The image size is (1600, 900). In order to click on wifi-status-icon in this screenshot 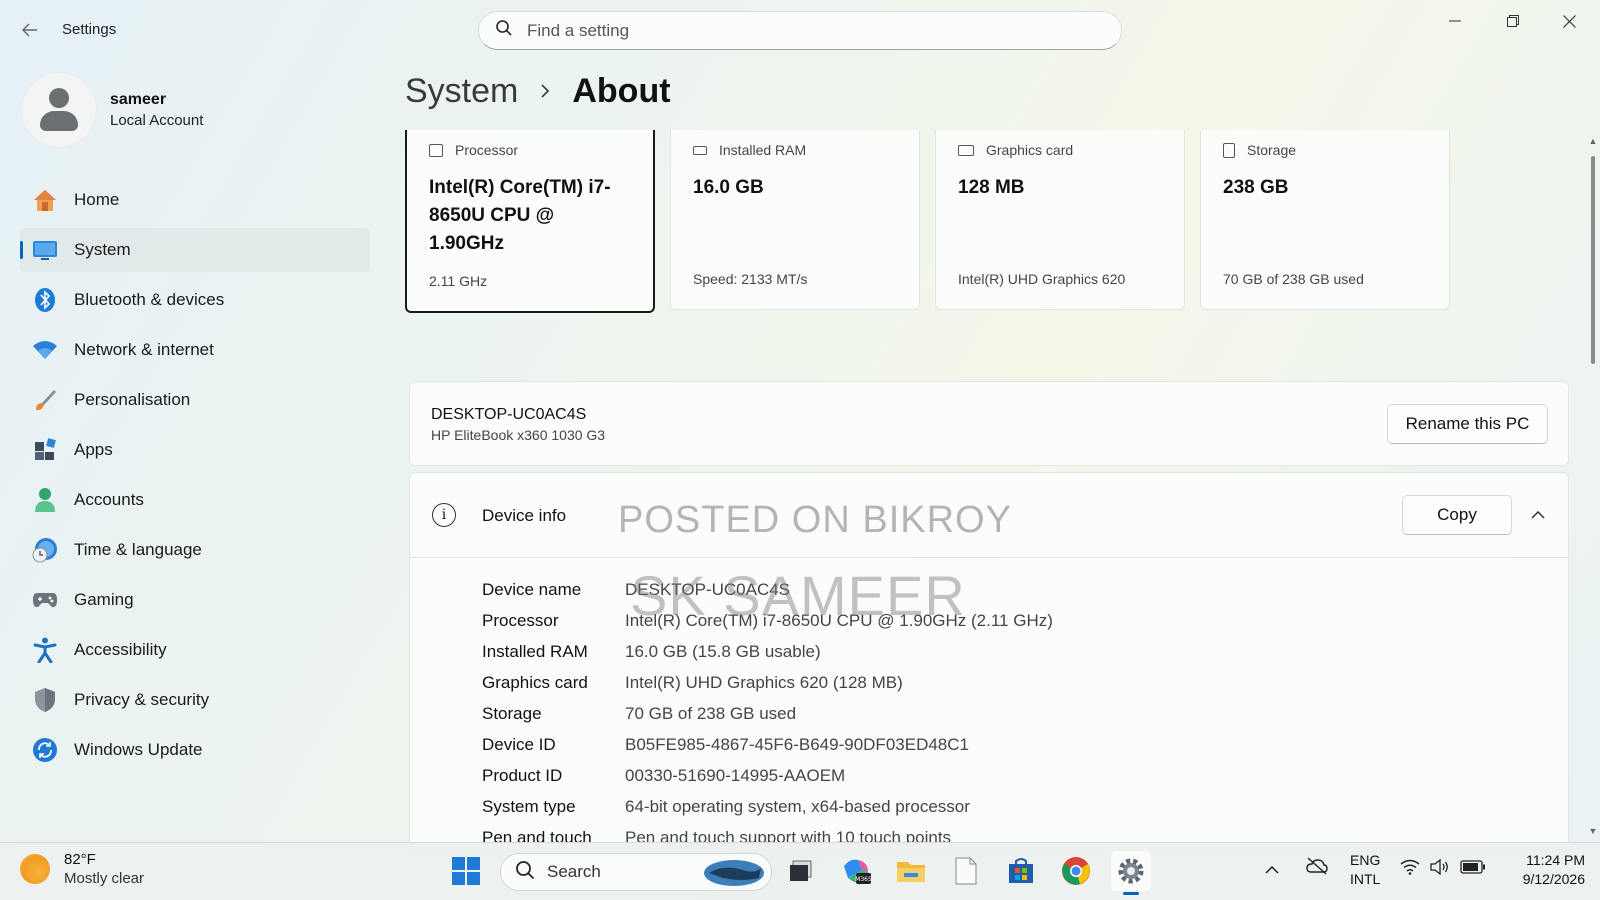, I will do `click(1410, 868)`.